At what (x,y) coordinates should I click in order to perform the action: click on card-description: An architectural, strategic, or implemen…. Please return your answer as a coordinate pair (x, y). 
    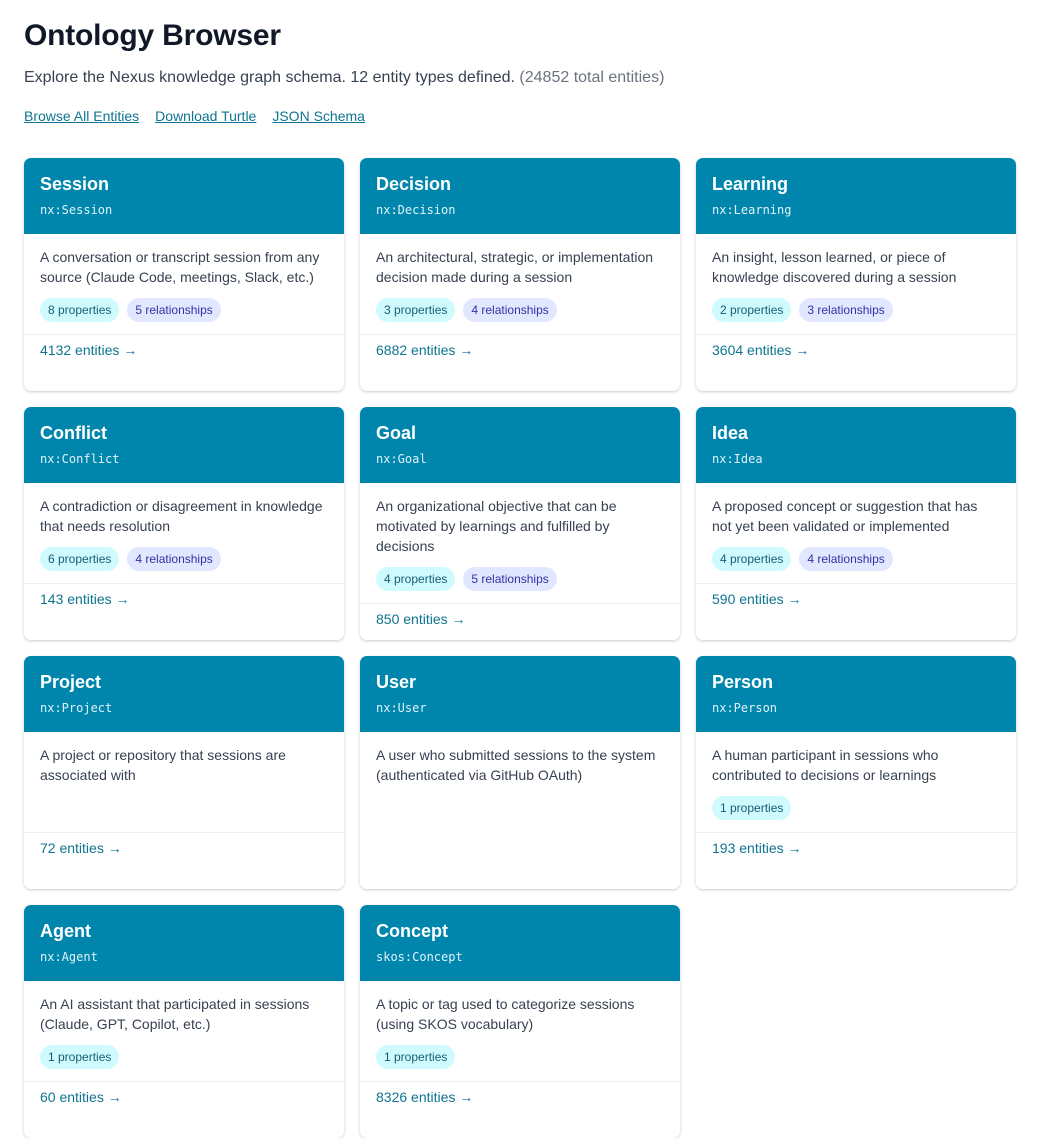
    Looking at the image, I should click on (515, 267).